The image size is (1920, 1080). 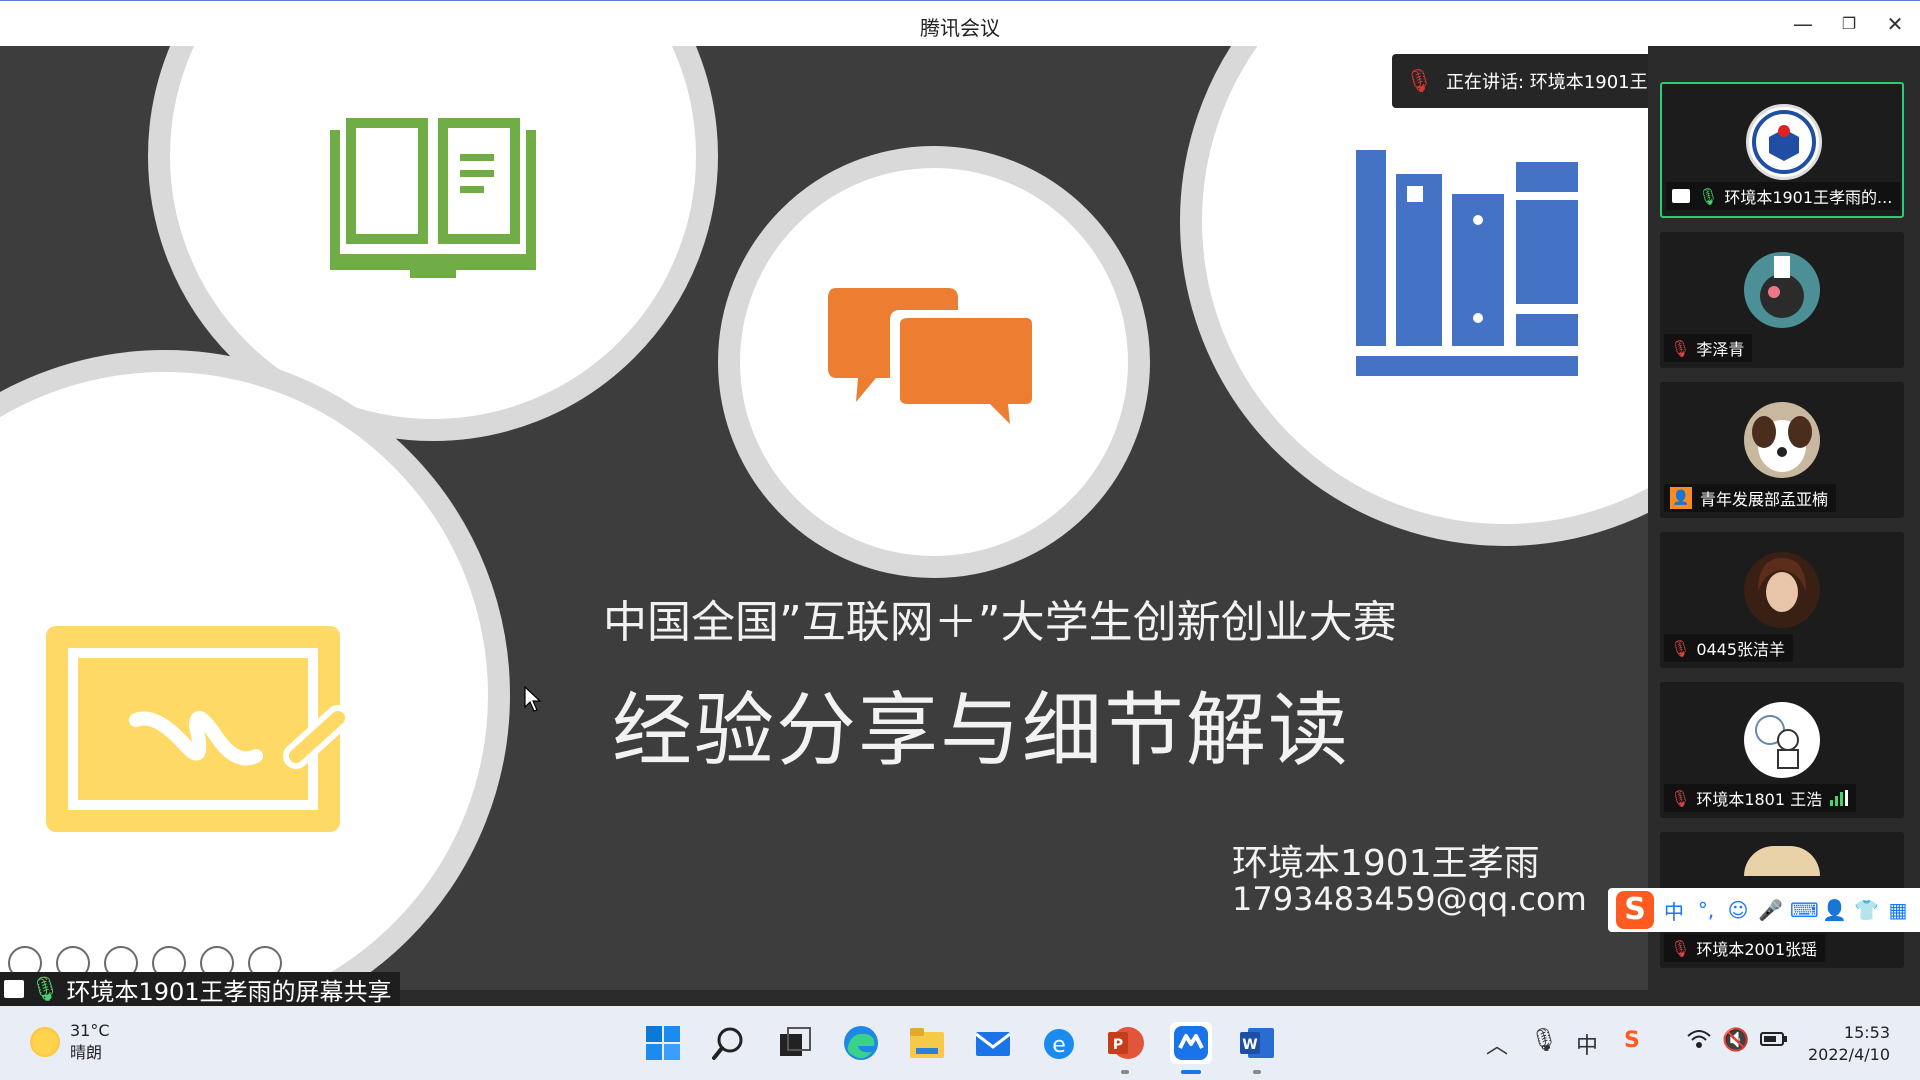 I want to click on taskbar: 31°C 晴朗 e P W ︿ 🎙 中 S 🔇 15:53 2022/4/10, so click(x=960, y=1043).